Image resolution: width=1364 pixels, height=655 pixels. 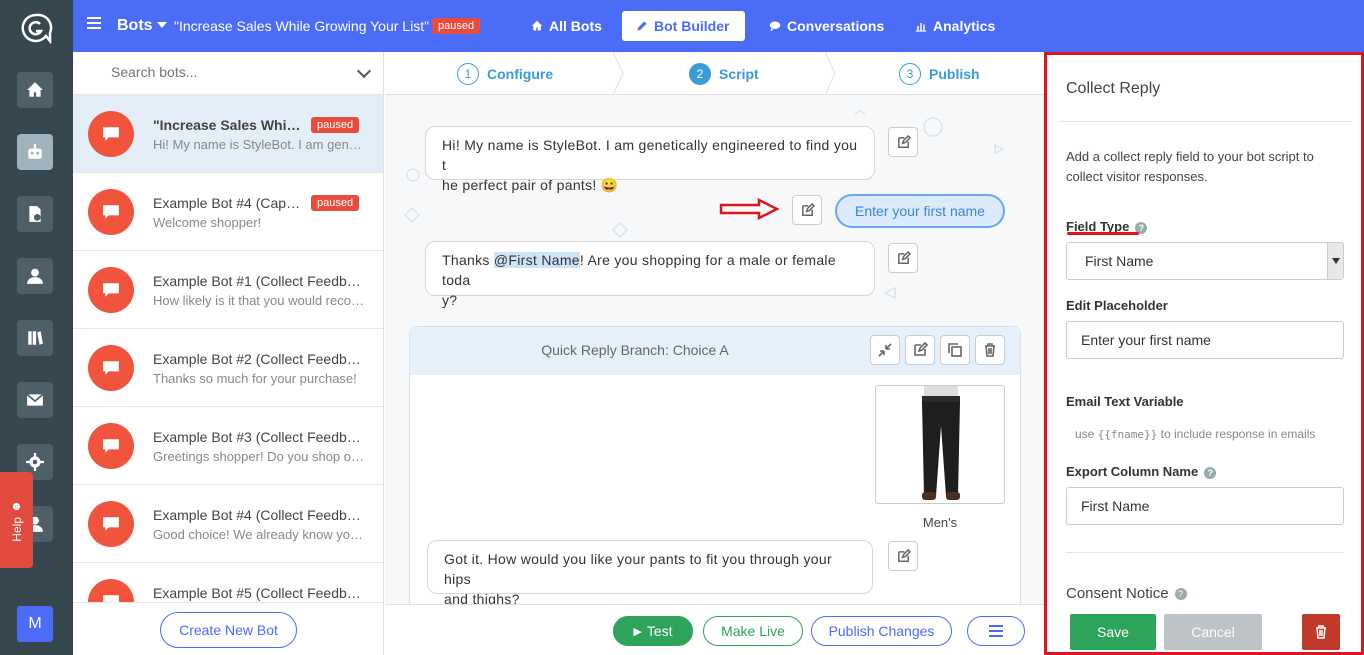 I want to click on step-number: 2, so click(x=700, y=74).